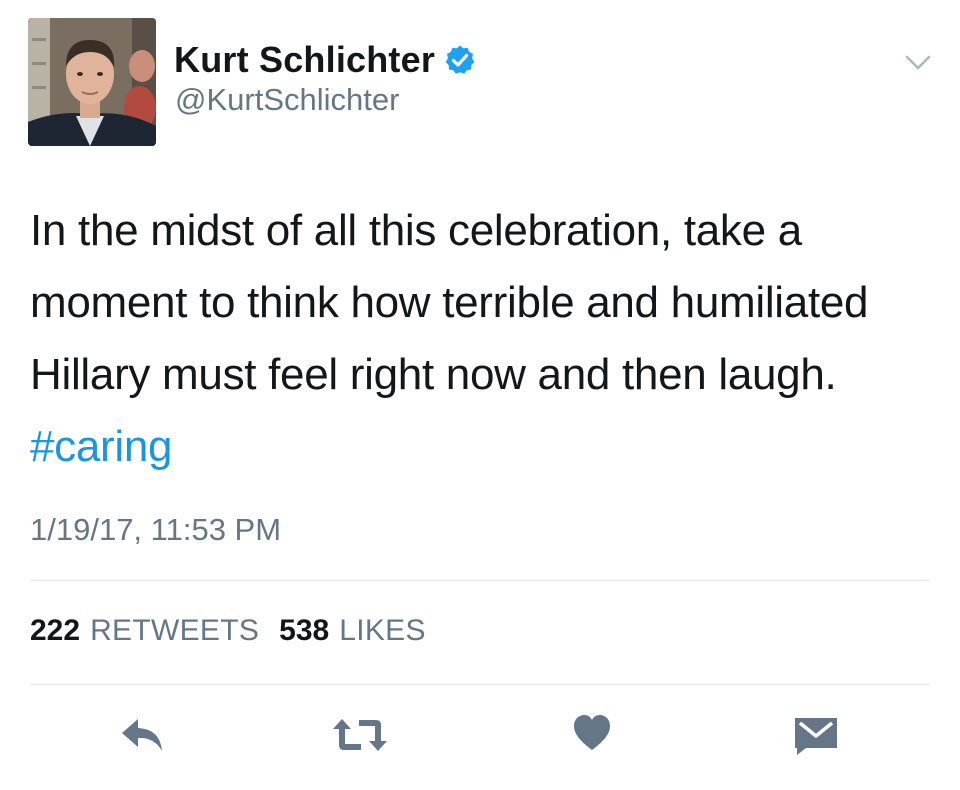 The image size is (960, 790). I want to click on retweets-label: RETWEETS, so click(175, 630).